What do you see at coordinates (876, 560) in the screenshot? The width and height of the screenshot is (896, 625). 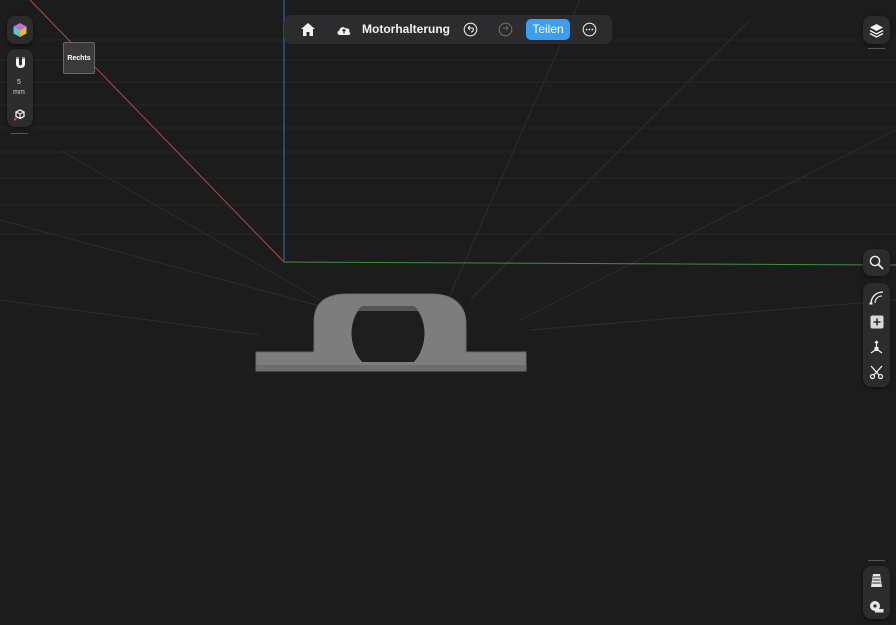 I see `right-bottom-divider` at bounding box center [876, 560].